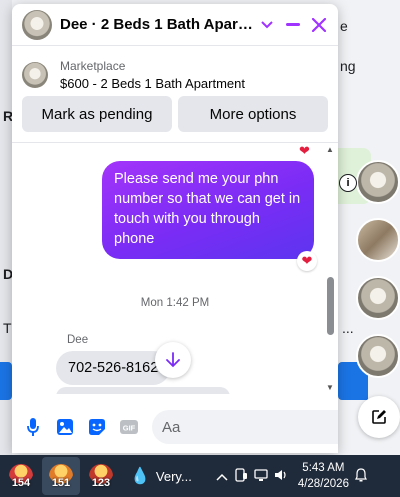  What do you see at coordinates (323, 476) in the screenshot?
I see `system-clock: 5:43 AM 4/28/2026` at bounding box center [323, 476].